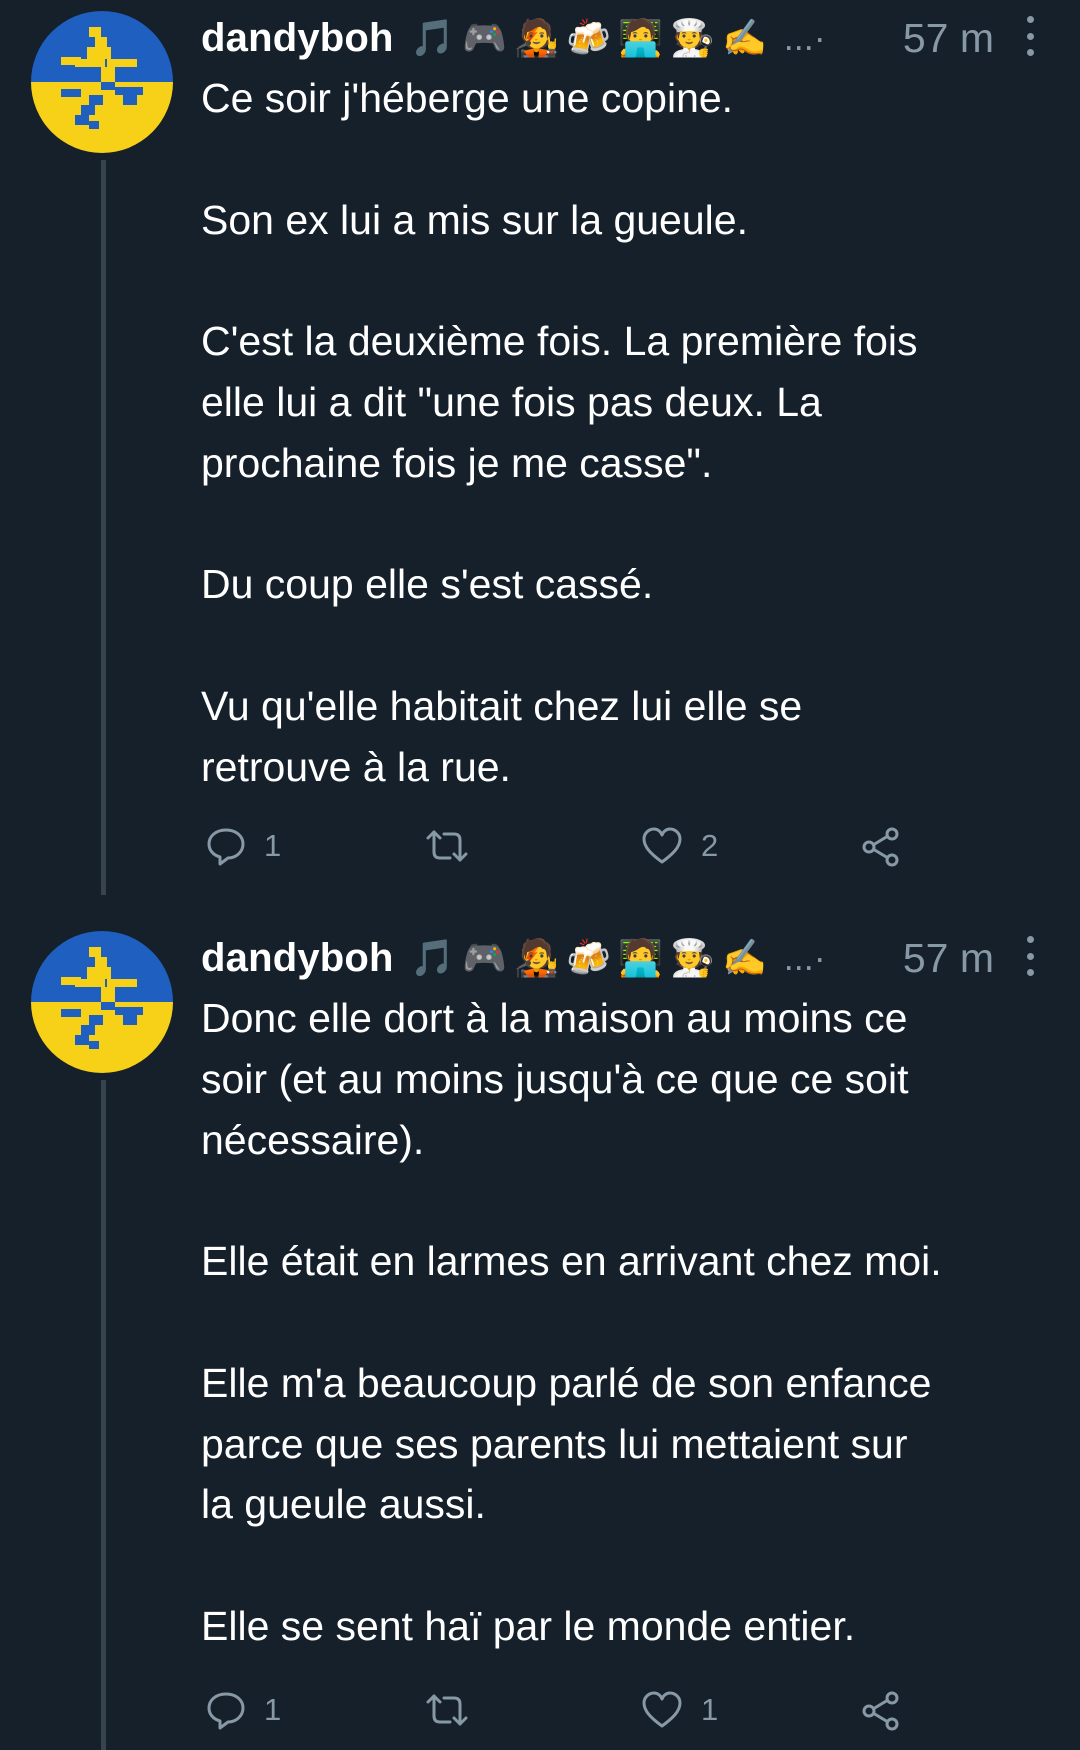 This screenshot has height=1750, width=1080. I want to click on like-count: 1, so click(710, 1709).